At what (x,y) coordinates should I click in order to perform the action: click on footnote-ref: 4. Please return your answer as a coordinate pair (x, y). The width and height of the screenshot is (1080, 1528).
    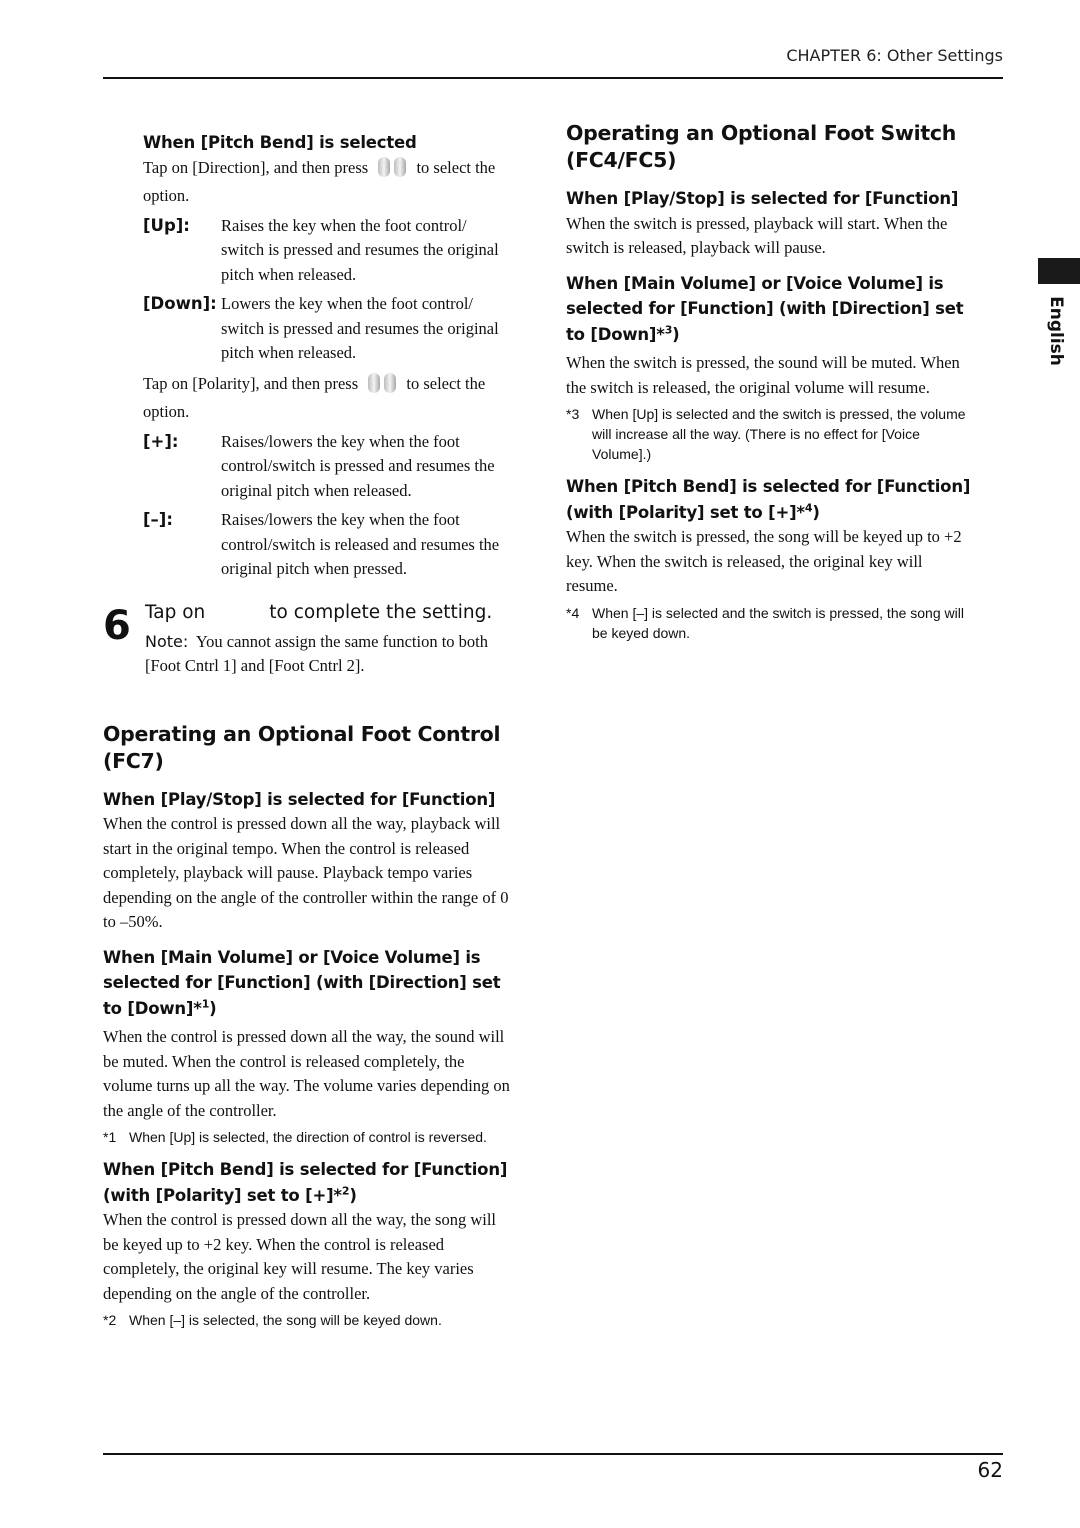
    Looking at the image, I should click on (808, 507).